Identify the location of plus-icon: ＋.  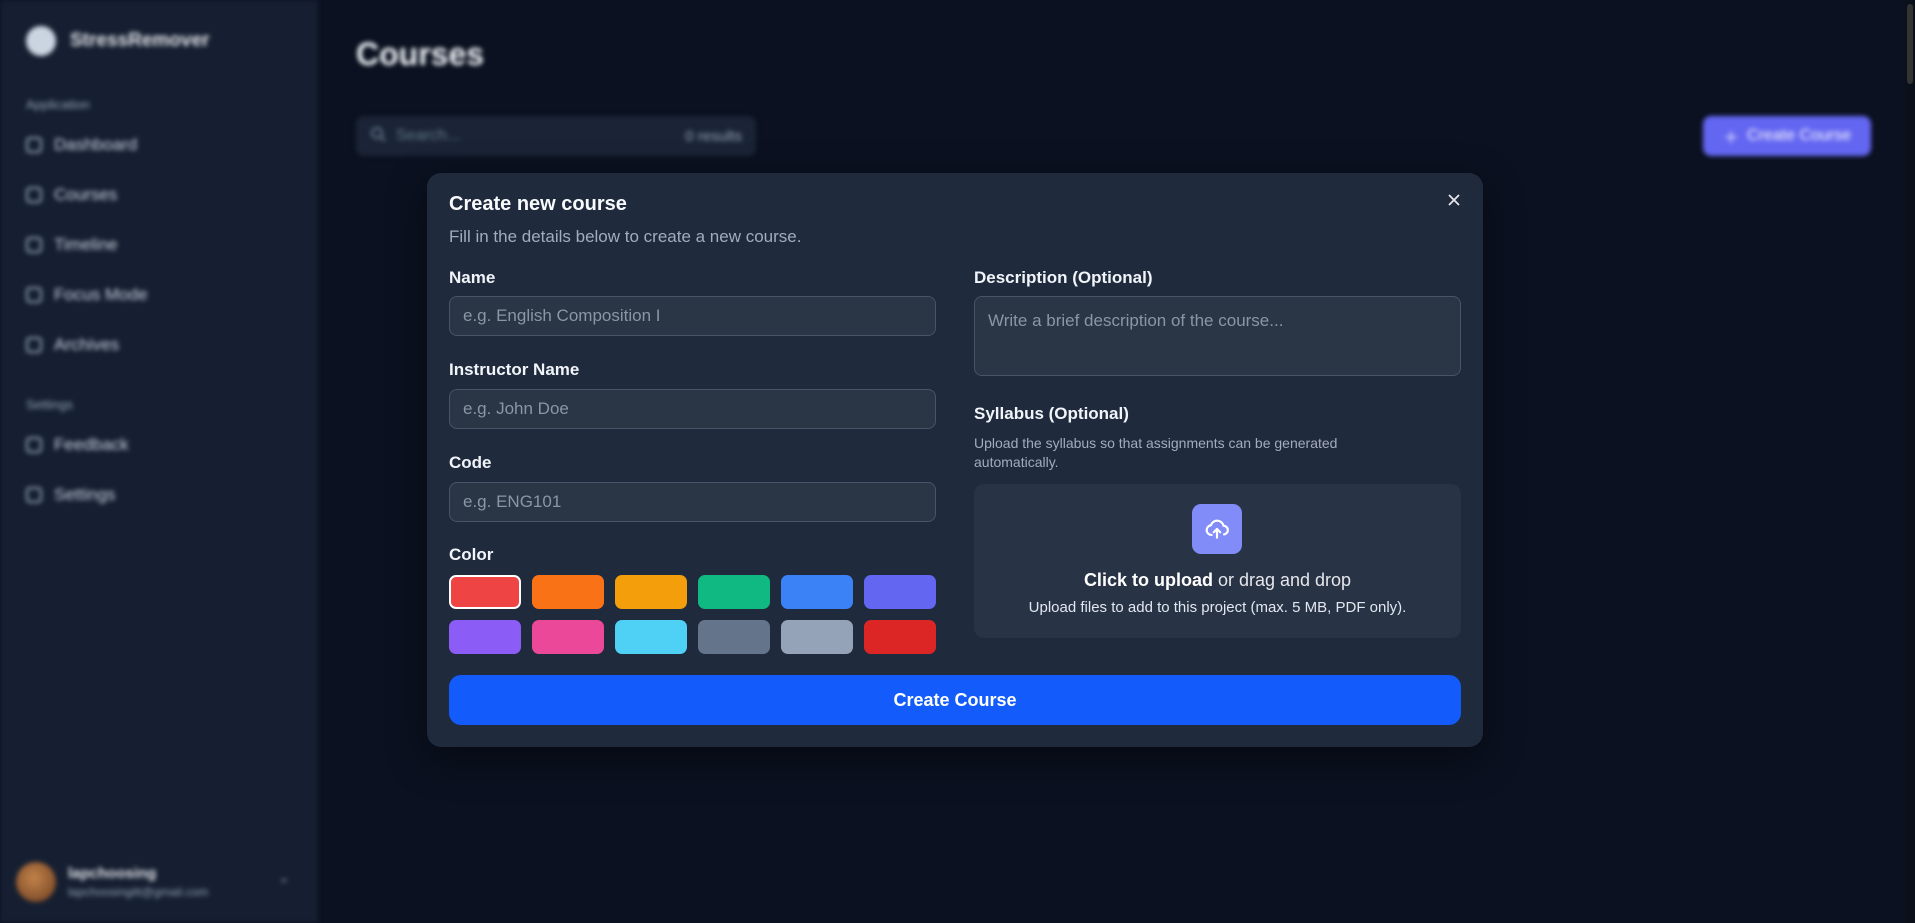
(1730, 138).